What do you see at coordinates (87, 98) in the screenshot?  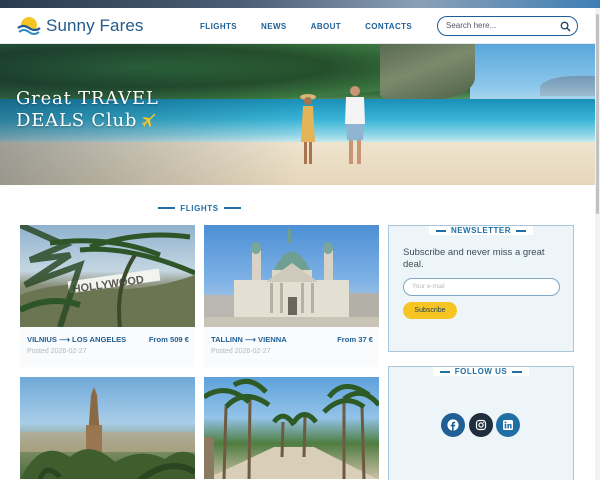 I see `hero-title-line1: Great TRAVEL` at bounding box center [87, 98].